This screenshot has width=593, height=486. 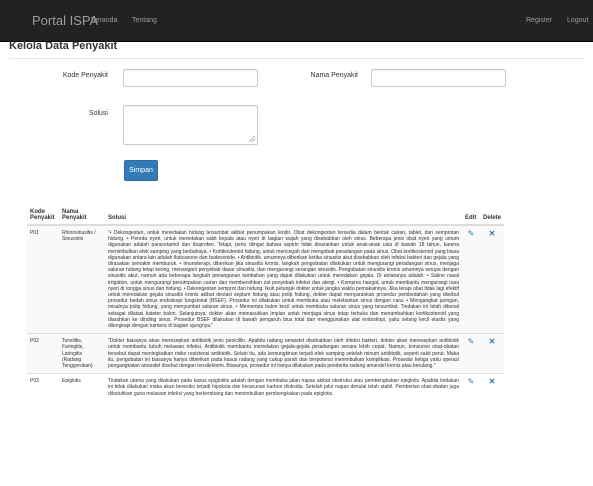 What do you see at coordinates (63, 46) in the screenshot?
I see `page-title: Kelola Data Penyakit` at bounding box center [63, 46].